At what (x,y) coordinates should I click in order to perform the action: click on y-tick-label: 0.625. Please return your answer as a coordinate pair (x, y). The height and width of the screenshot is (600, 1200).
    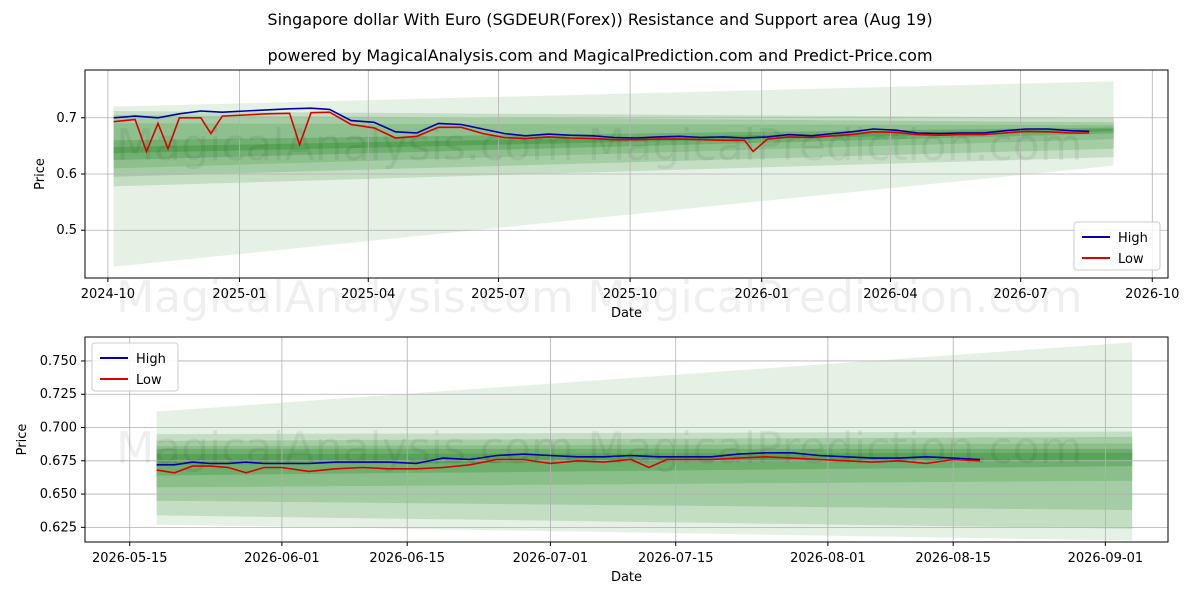
    Looking at the image, I should click on (58, 527).